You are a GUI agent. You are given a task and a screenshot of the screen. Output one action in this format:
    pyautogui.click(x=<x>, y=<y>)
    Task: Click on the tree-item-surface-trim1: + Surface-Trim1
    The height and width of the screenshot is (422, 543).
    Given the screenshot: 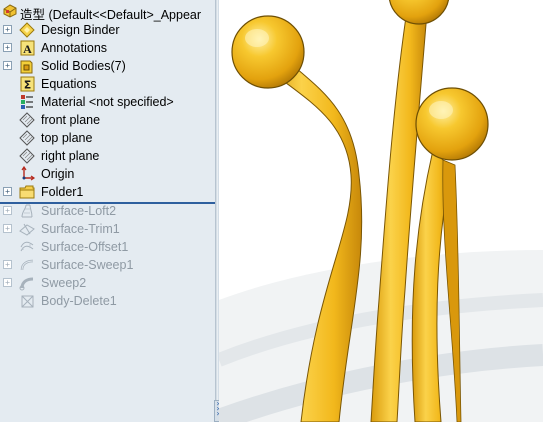 What is the action you would take?
    pyautogui.click(x=107, y=229)
    